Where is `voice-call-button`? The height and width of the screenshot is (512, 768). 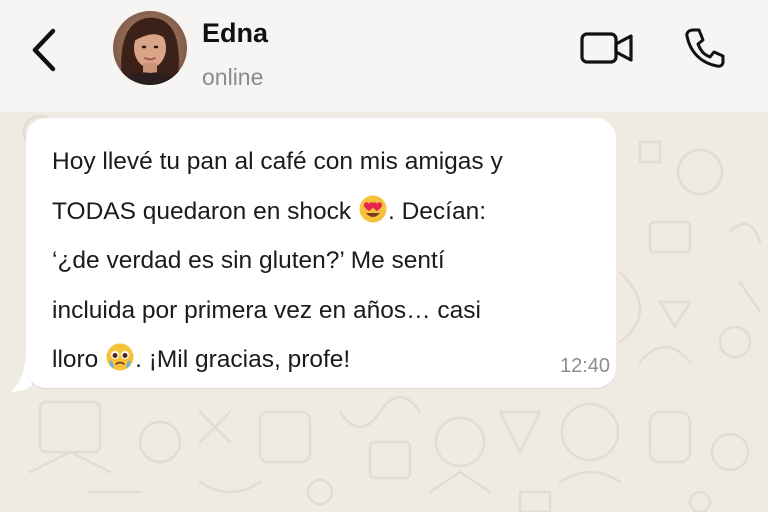 voice-call-button is located at coordinates (705, 48).